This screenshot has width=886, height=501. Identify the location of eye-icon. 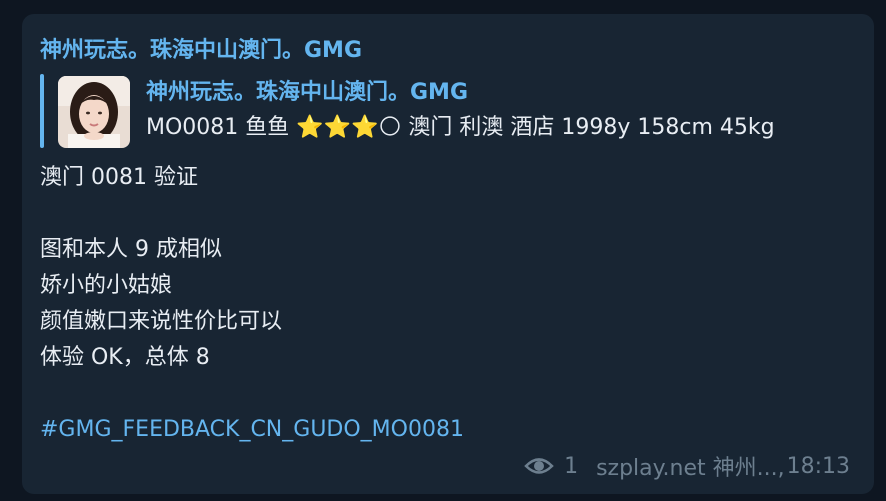
(539, 466).